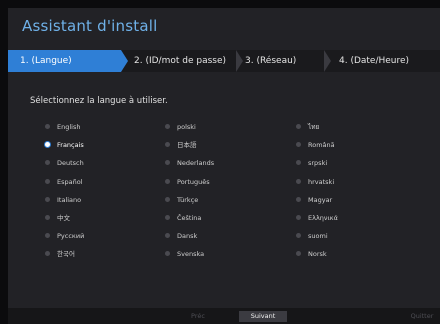 This screenshot has height=324, width=440. I want to click on language-option: Nederlands, so click(189, 163).